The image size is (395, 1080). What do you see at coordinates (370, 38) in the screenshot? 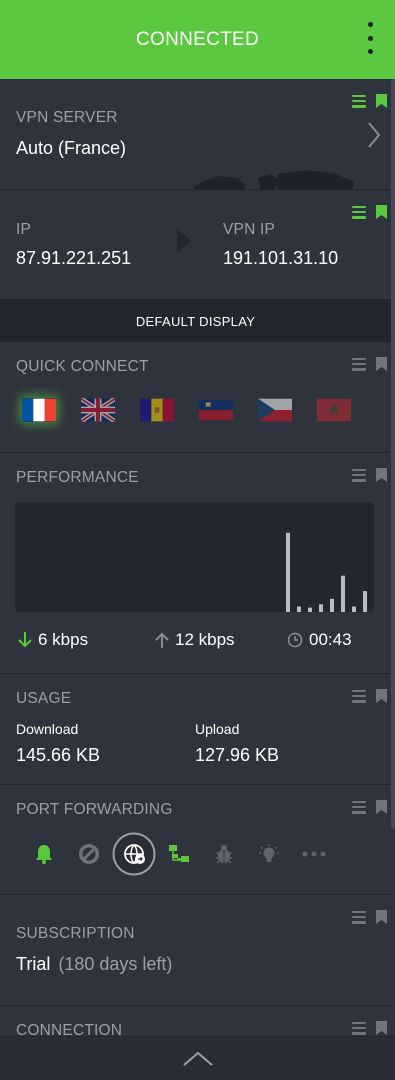
I see `more-menu-icon` at bounding box center [370, 38].